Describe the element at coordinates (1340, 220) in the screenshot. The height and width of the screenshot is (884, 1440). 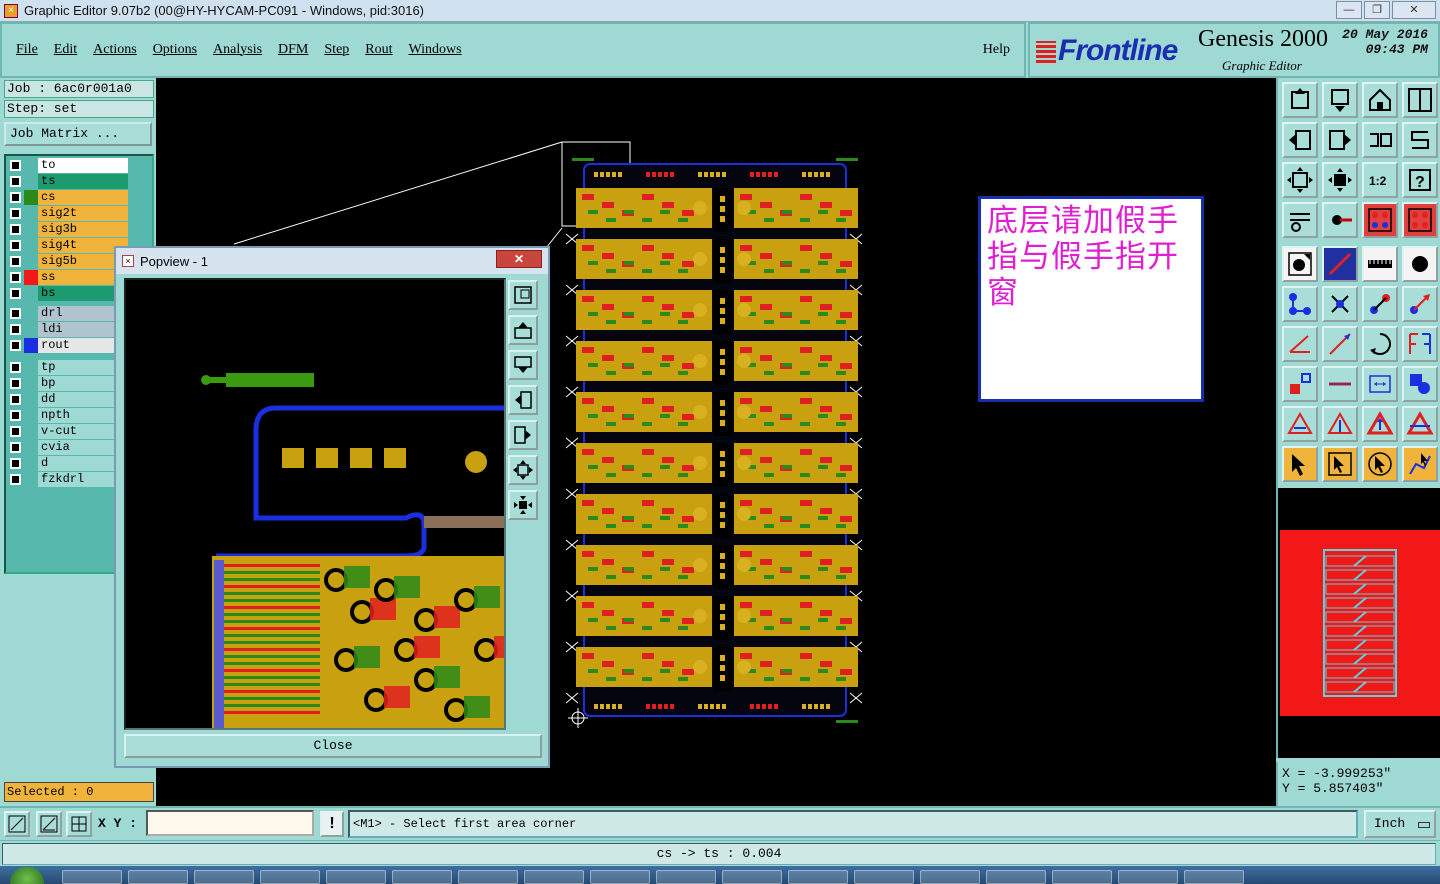
I see `probe-icon` at that location.